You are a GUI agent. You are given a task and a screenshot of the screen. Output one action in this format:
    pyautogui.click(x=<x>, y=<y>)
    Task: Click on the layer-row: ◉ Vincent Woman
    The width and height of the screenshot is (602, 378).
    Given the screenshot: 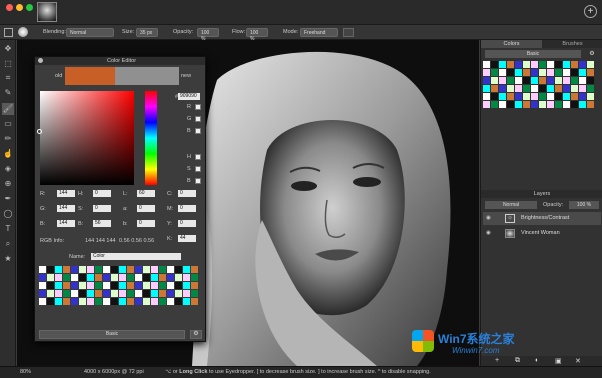 What is the action you would take?
    pyautogui.click(x=542, y=233)
    